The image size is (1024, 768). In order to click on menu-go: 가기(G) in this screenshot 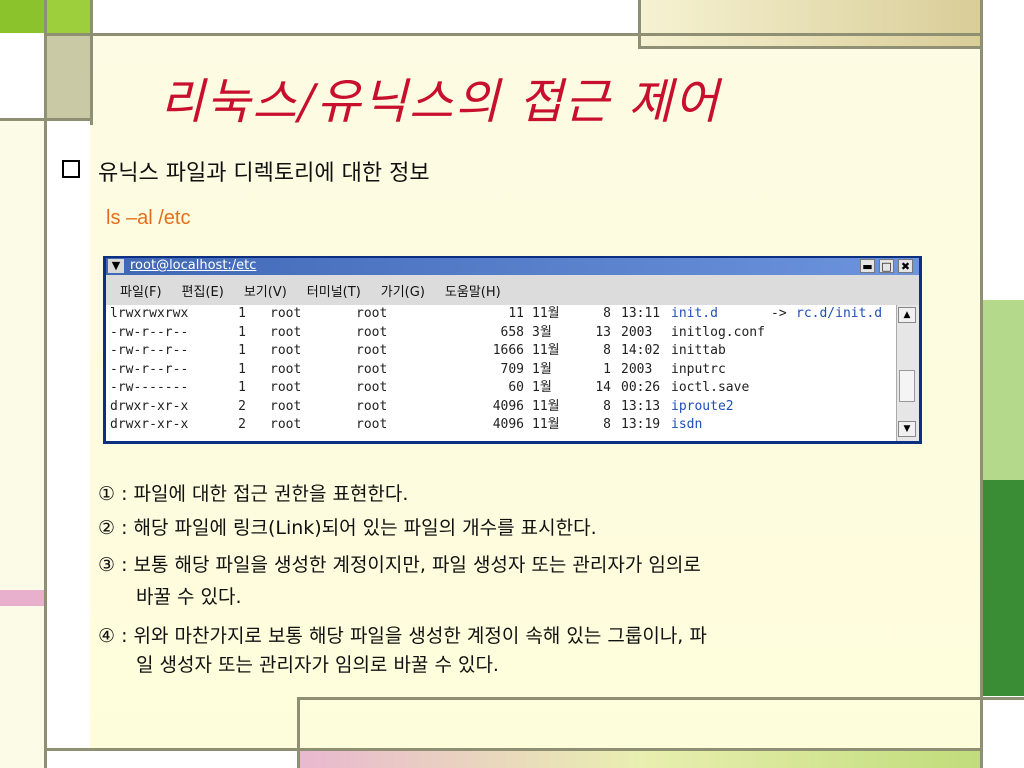, I will do `click(403, 290)`.